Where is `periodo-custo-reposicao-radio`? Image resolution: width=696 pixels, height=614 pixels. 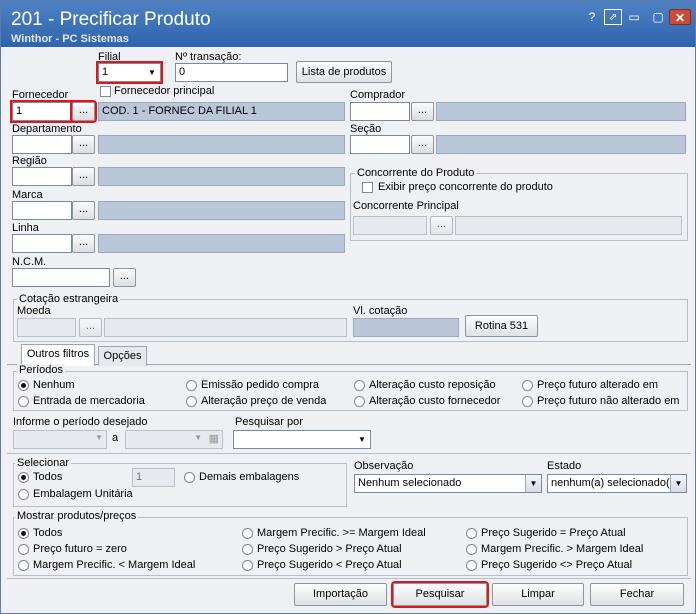
periodo-custo-reposicao-radio is located at coordinates (359, 385).